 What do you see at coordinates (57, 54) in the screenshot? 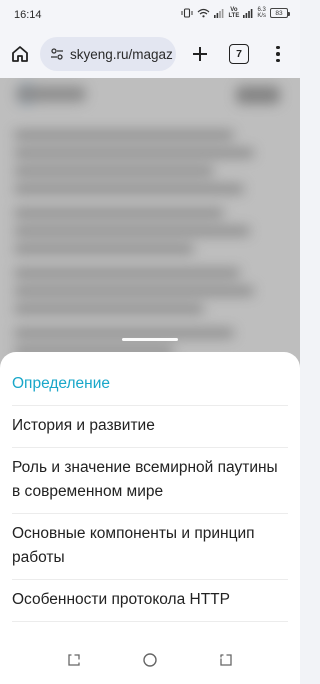
I see `site-settings-icon` at bounding box center [57, 54].